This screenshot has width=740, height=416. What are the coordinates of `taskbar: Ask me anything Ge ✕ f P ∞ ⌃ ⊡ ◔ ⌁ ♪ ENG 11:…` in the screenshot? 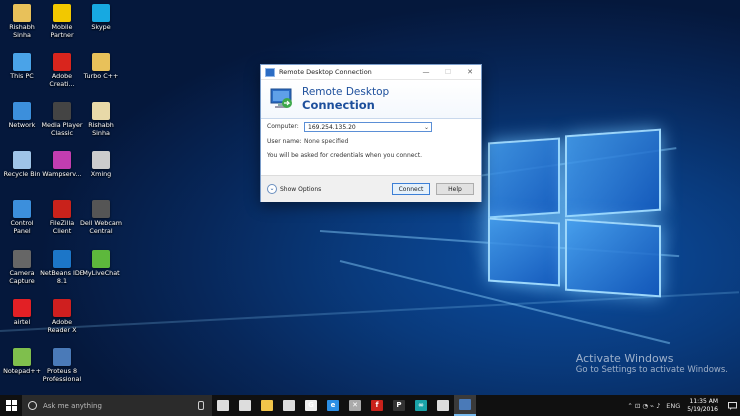 It's located at (370, 405).